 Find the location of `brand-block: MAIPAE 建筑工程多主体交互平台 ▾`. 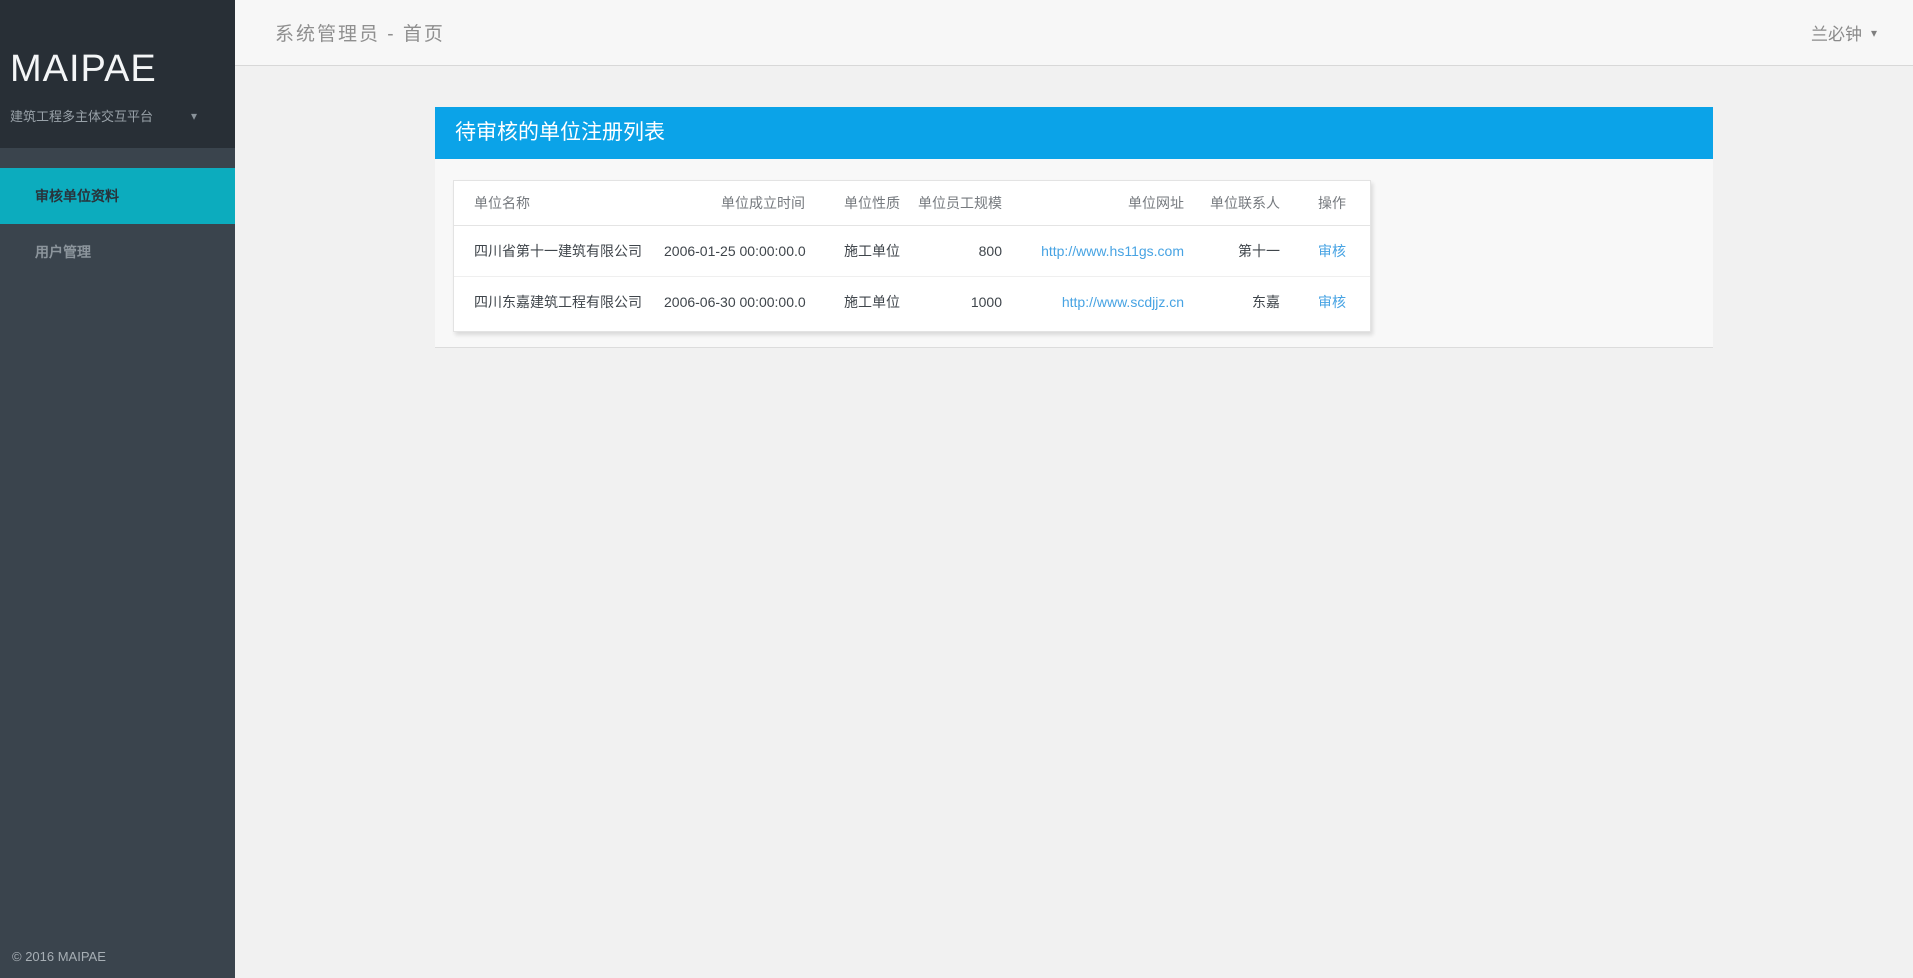

brand-block: MAIPAE 建筑工程多主体交互平台 ▾ is located at coordinates (117, 74).